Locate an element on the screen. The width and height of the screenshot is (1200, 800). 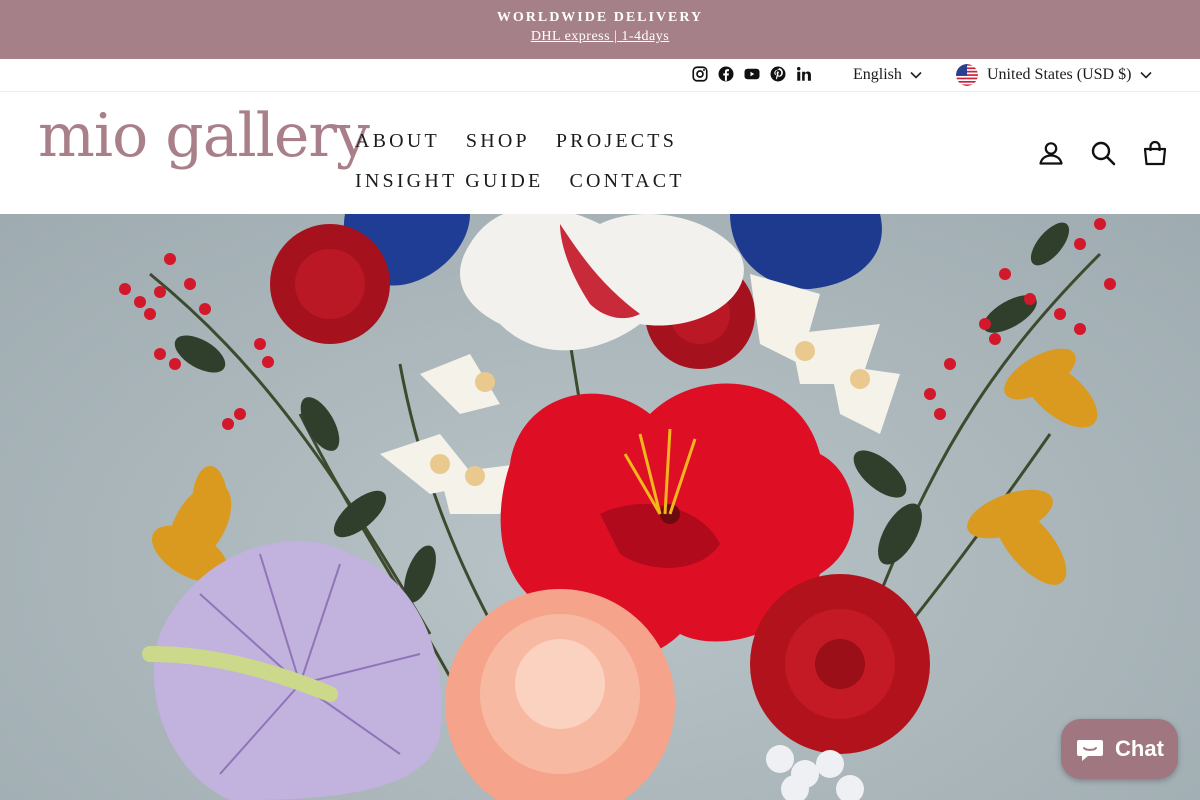
cart-icon is located at coordinates (1155, 153).